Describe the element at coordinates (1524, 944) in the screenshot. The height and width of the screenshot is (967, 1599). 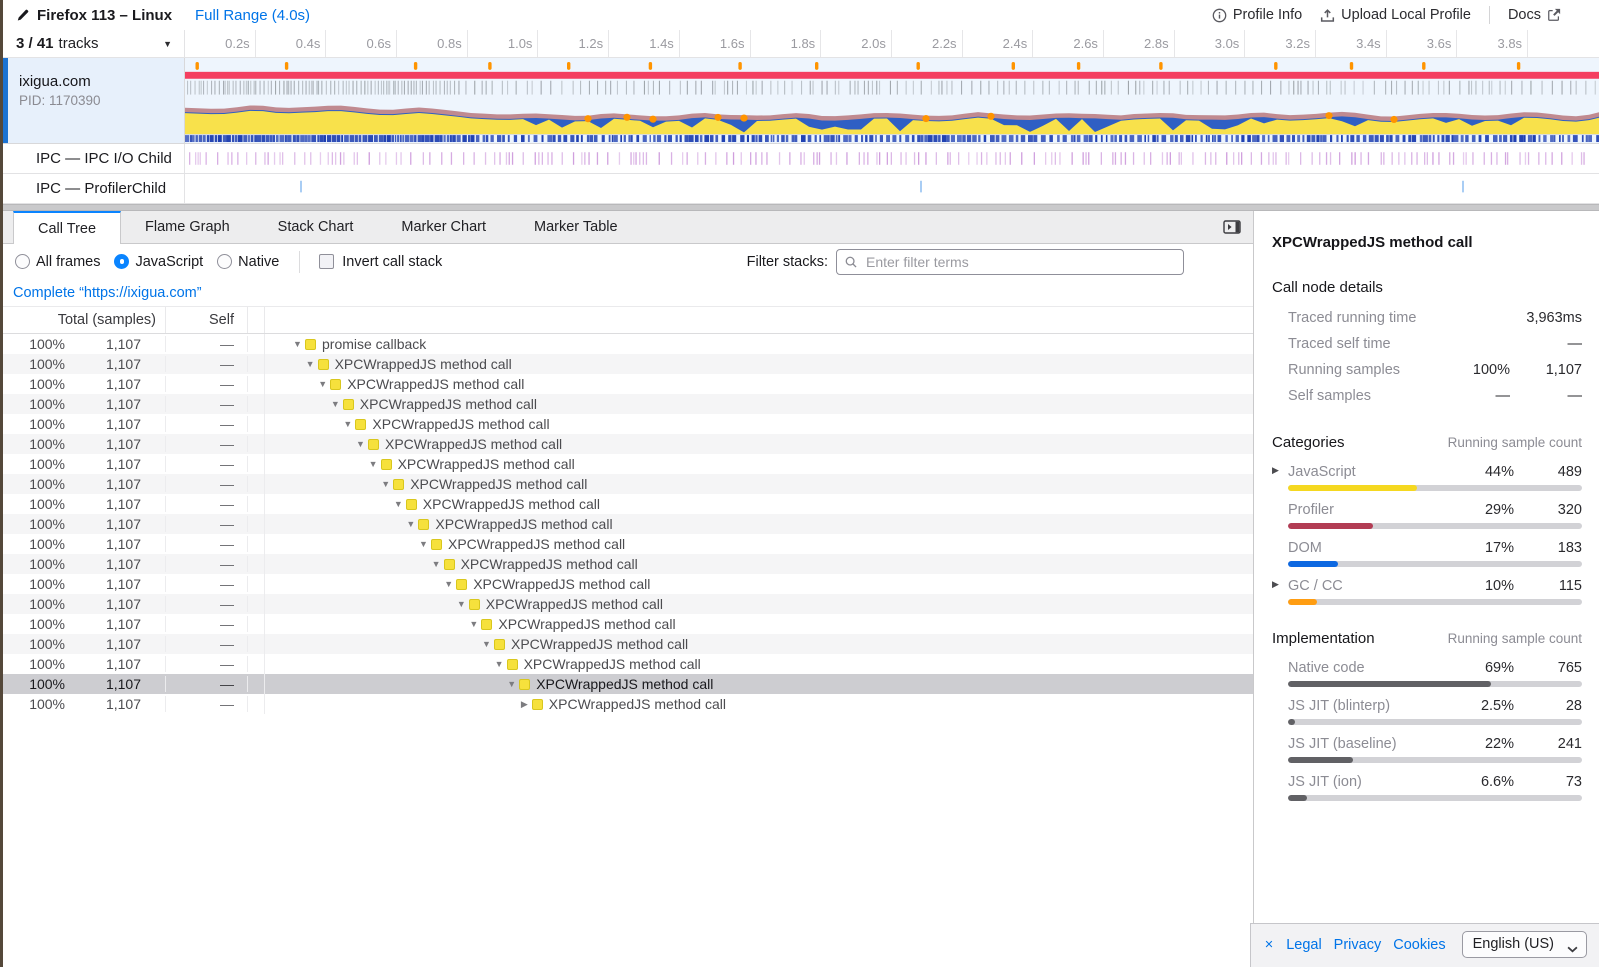
I see `language-select: English (US)` at that location.